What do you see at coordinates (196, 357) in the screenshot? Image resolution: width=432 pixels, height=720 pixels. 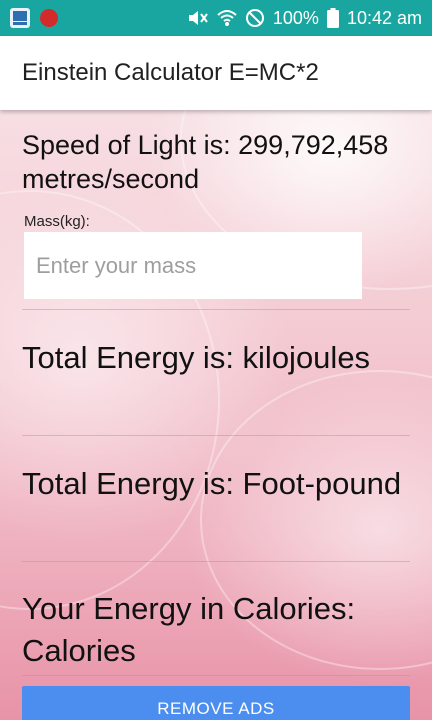 I see `total-energy-kilojoules: Total Energy is: kilojoules` at bounding box center [196, 357].